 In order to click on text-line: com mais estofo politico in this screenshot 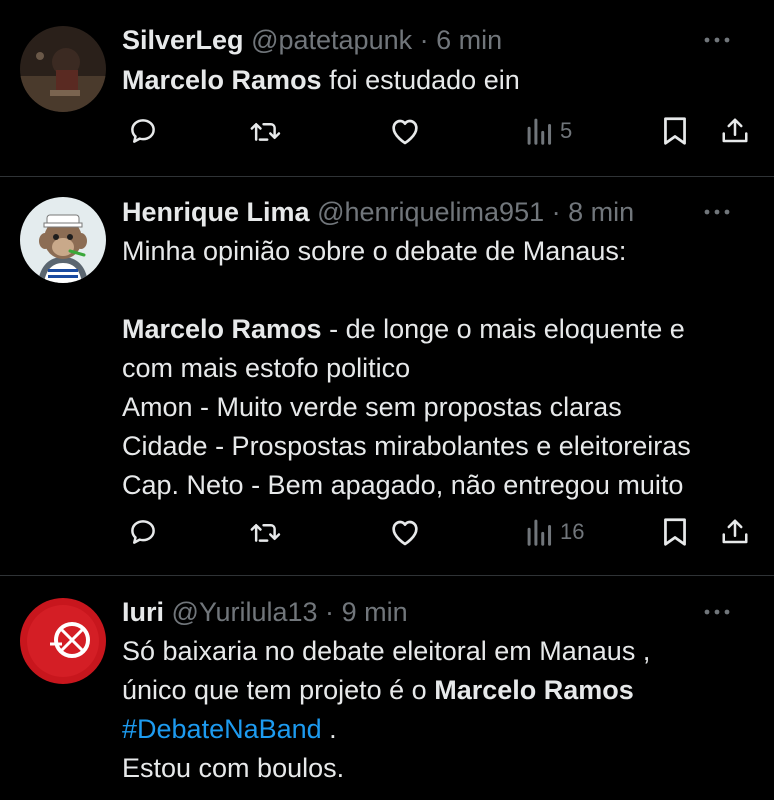, I will do `click(266, 368)`.